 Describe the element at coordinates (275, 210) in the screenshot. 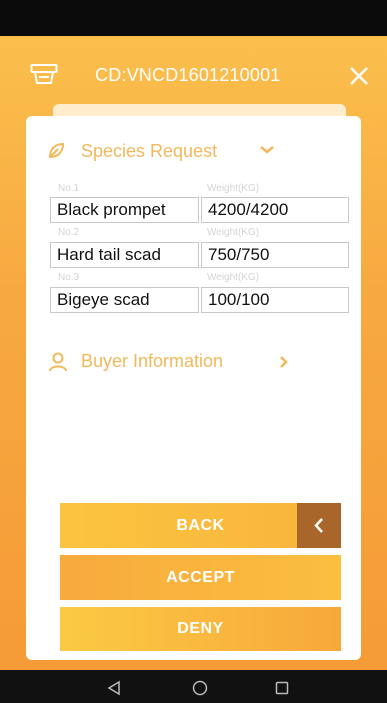

I see `weight-field: 4200/4200` at that location.